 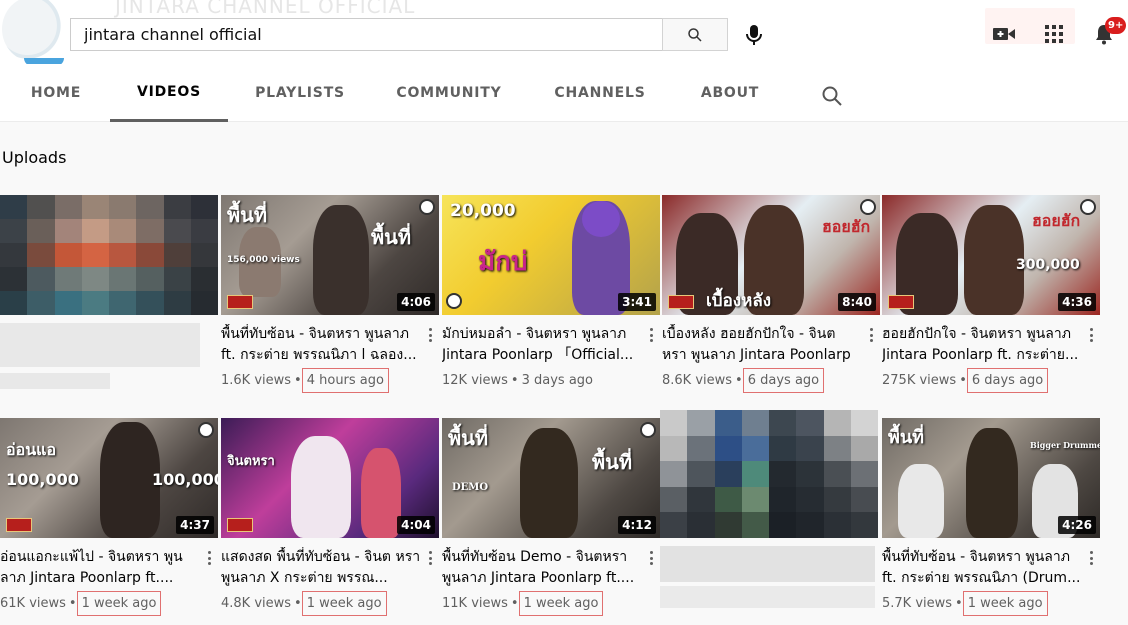 What do you see at coordinates (109, 478) in the screenshot?
I see `video-thumbnail: อ่อนแอ 100,000 100,000 4:37` at bounding box center [109, 478].